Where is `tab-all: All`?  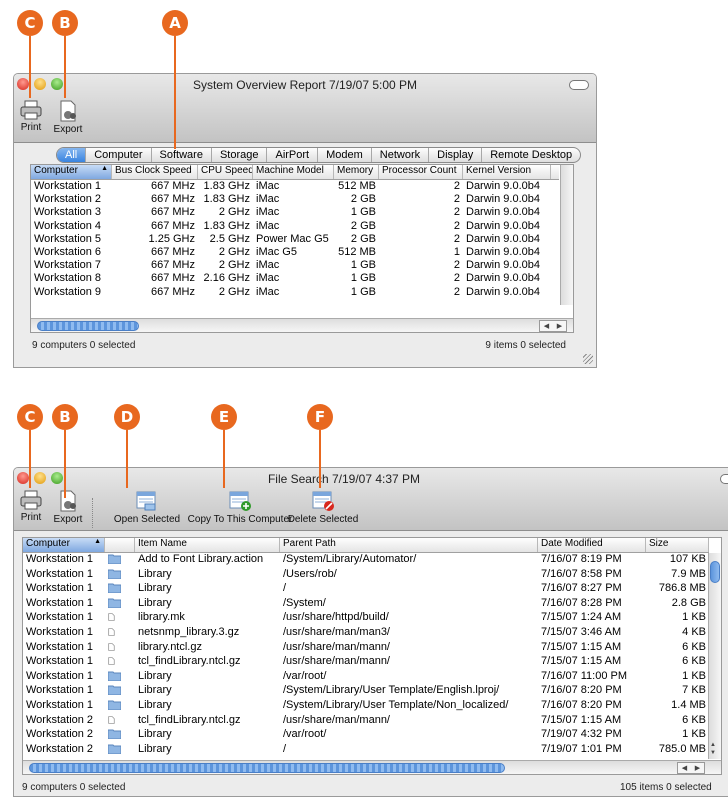 tab-all: All is located at coordinates (71, 155).